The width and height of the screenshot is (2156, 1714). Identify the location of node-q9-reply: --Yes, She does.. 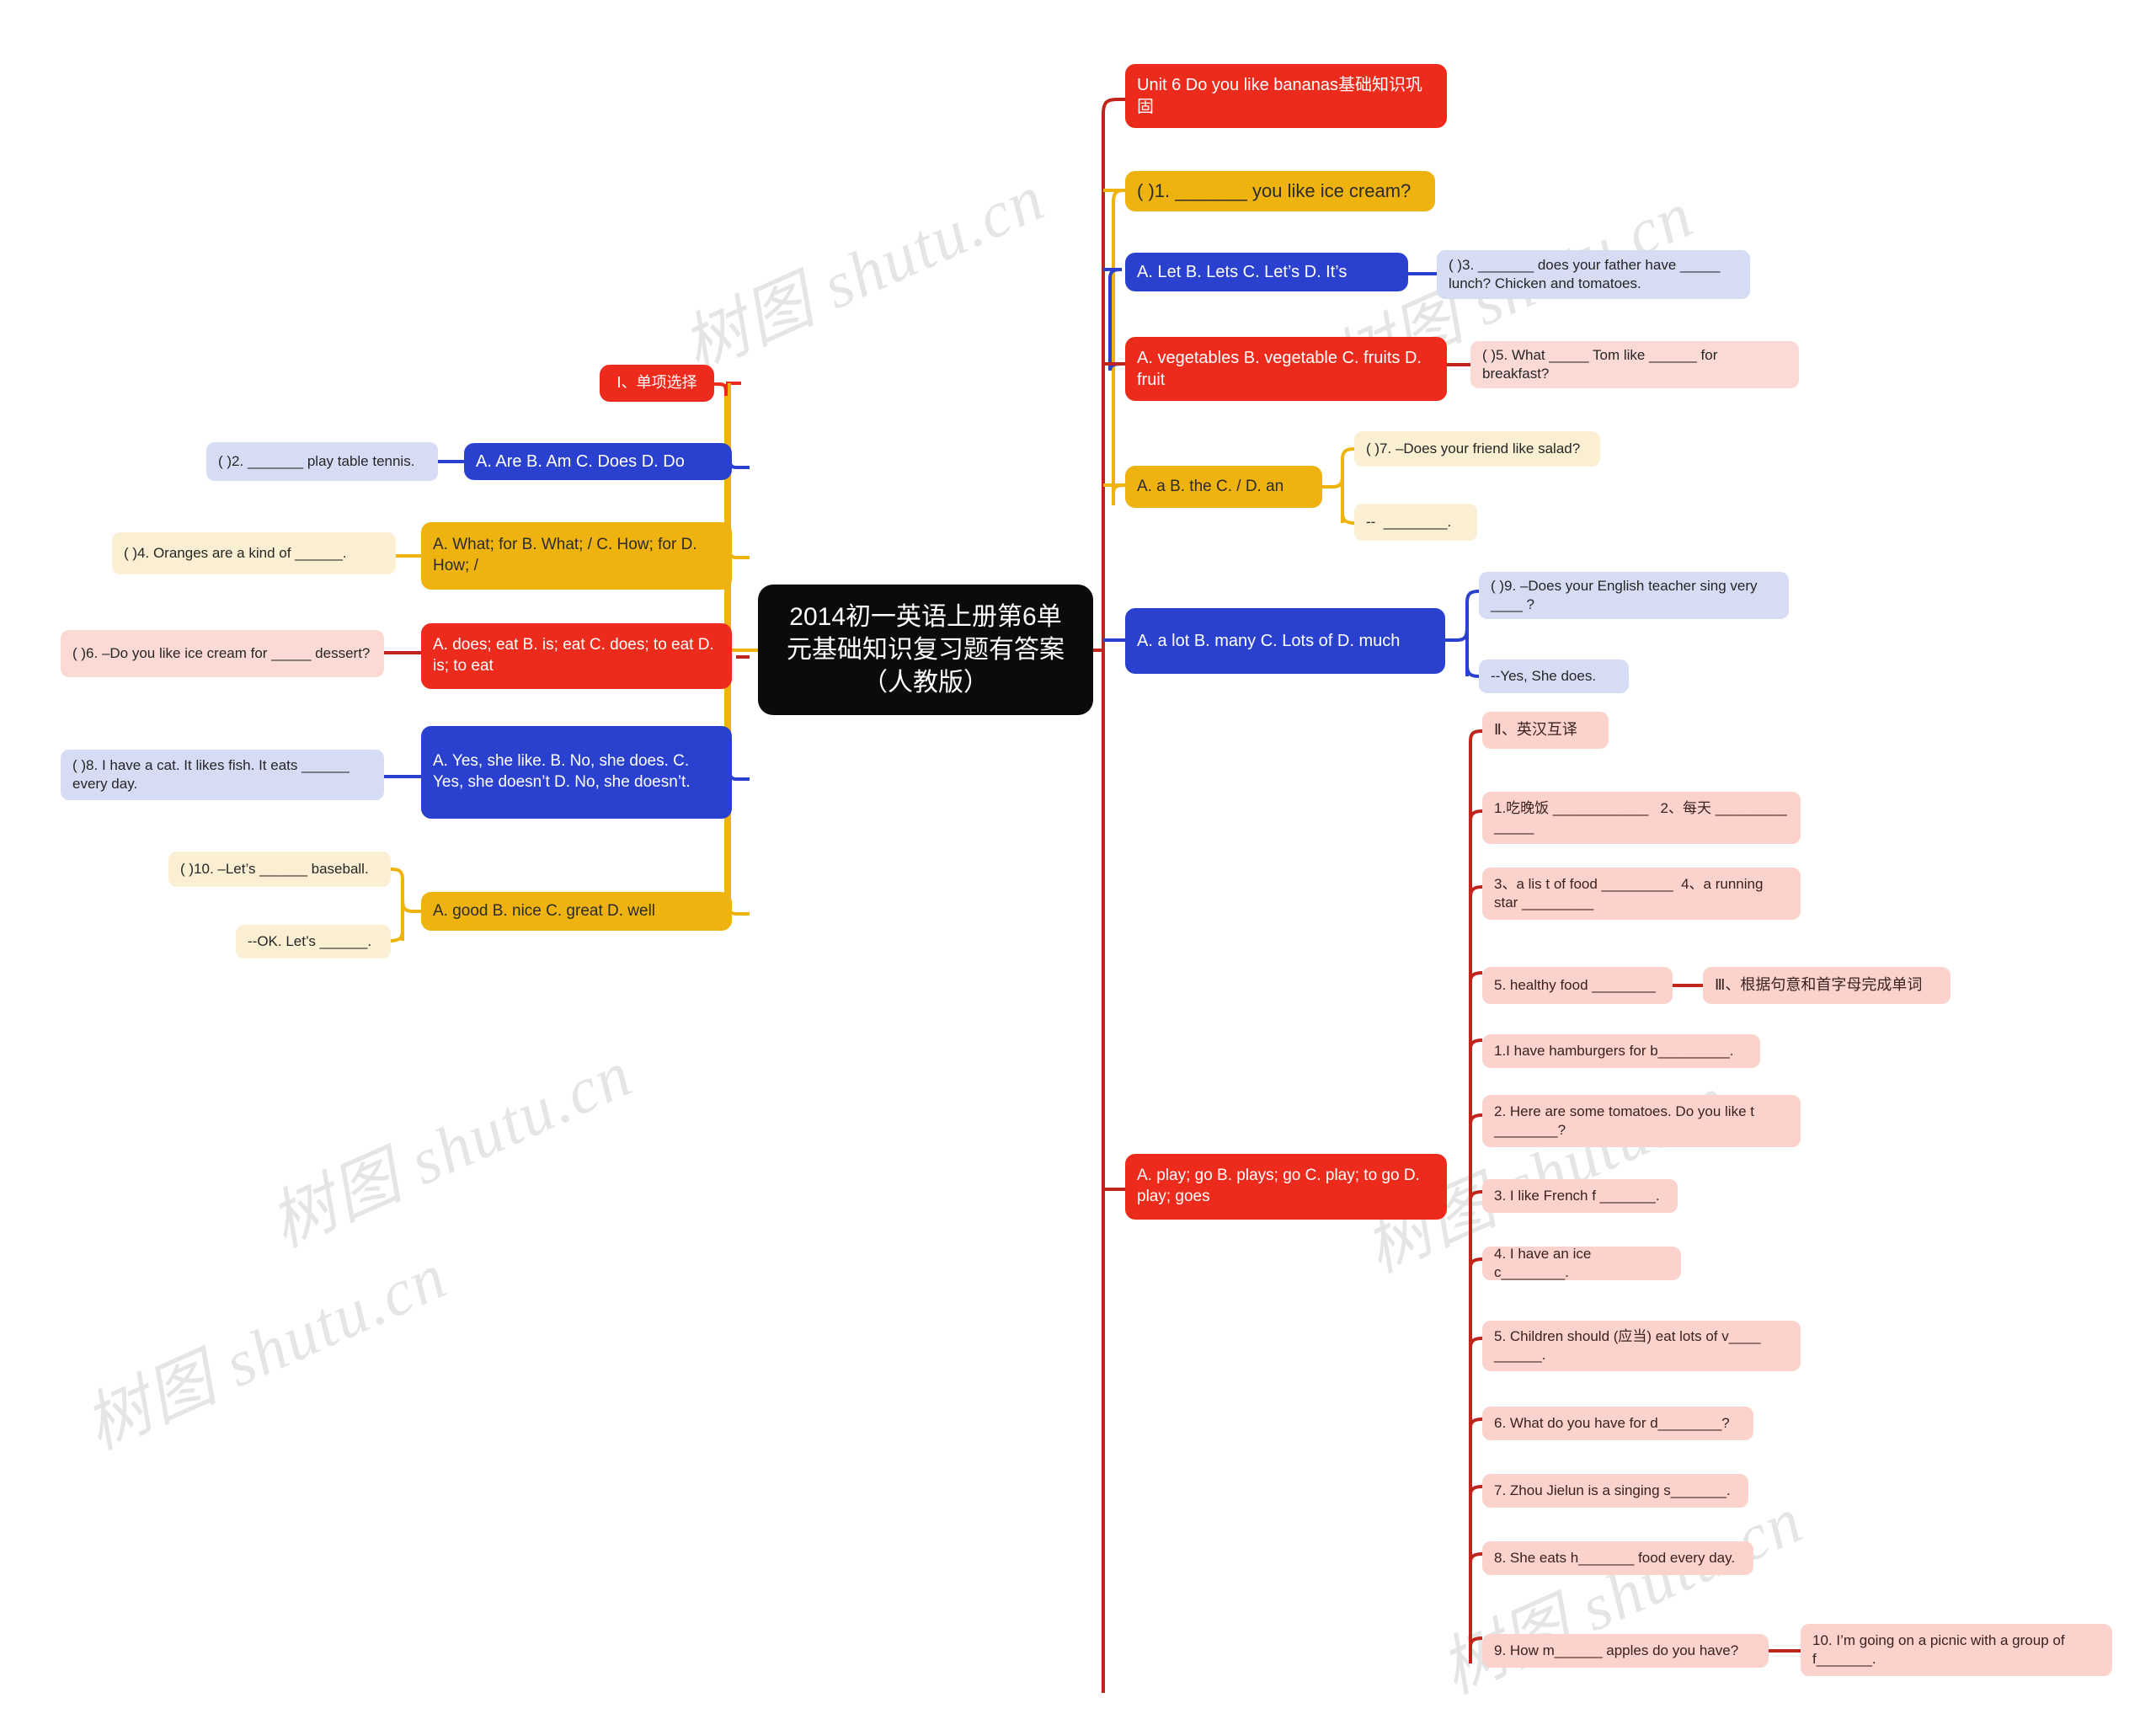
(1554, 676).